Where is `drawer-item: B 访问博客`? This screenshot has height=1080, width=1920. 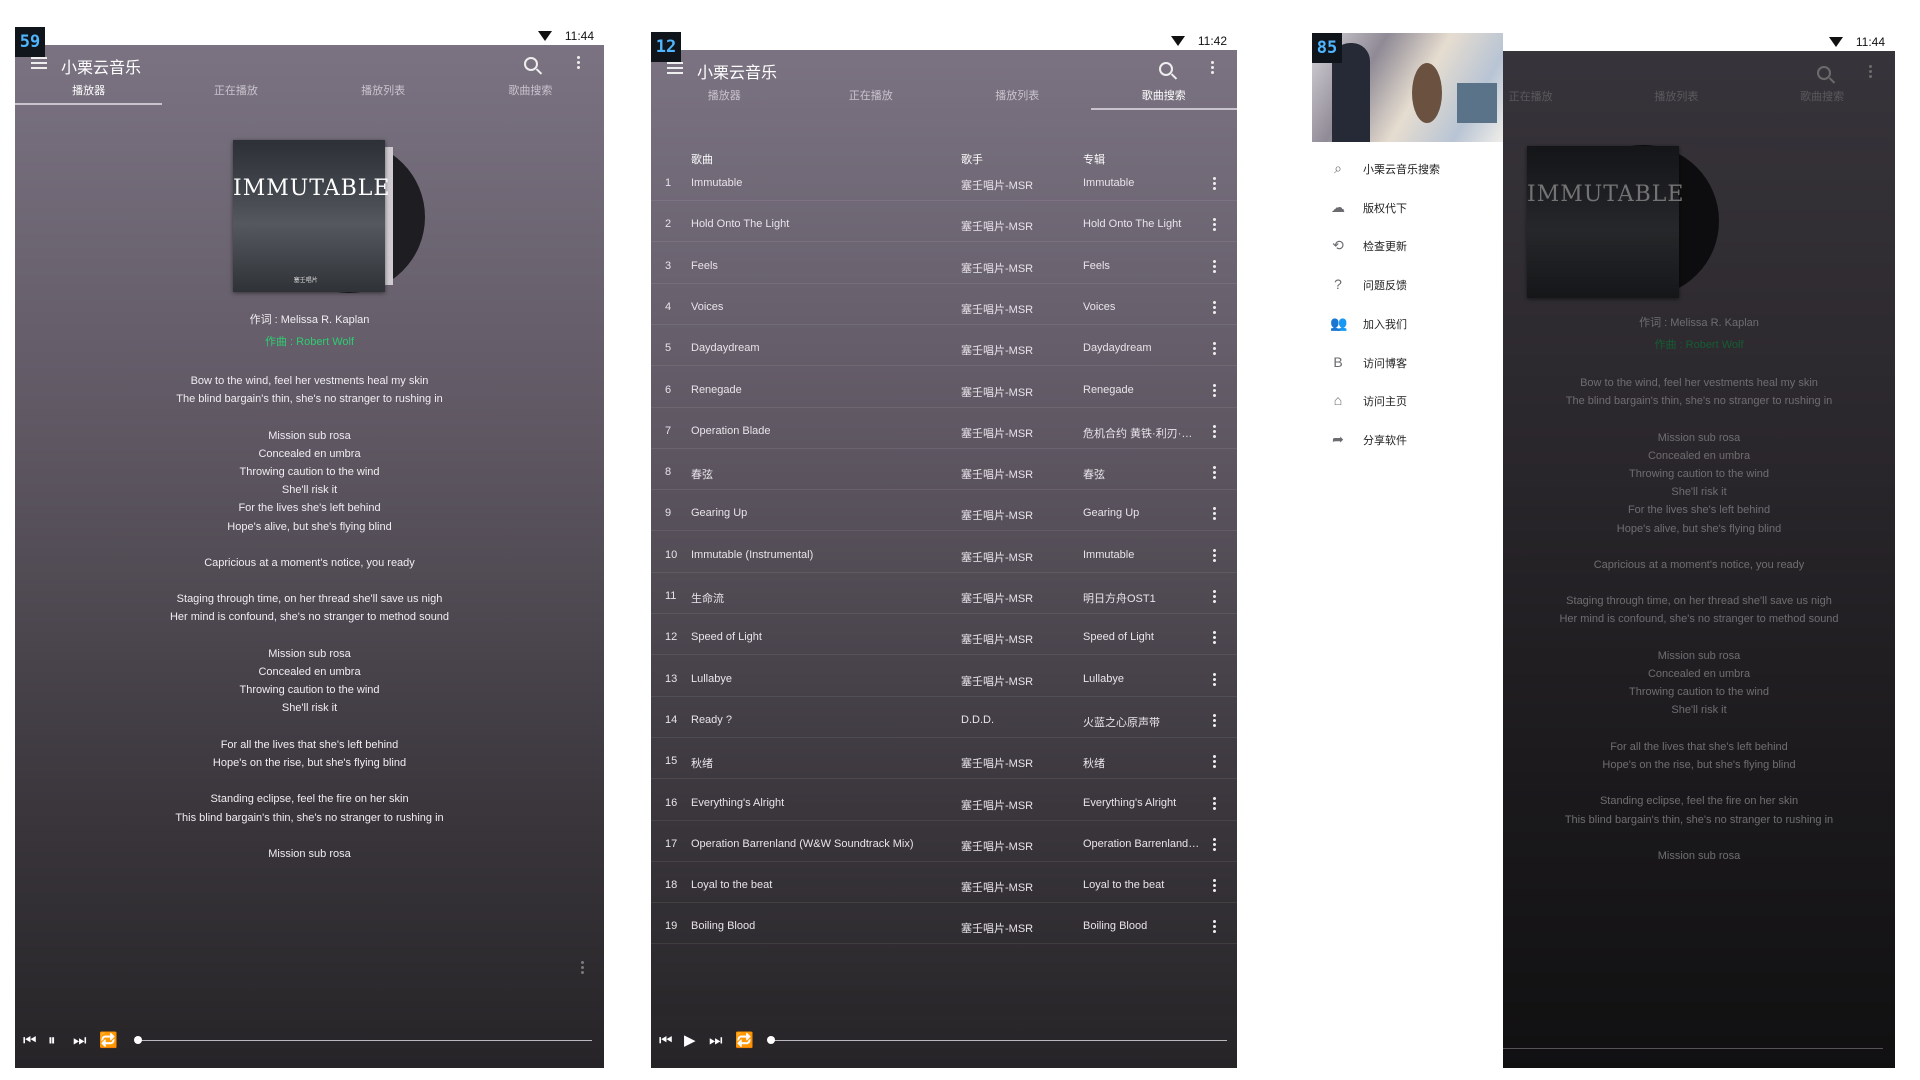 drawer-item: B 访问博客 is located at coordinates (1407, 363).